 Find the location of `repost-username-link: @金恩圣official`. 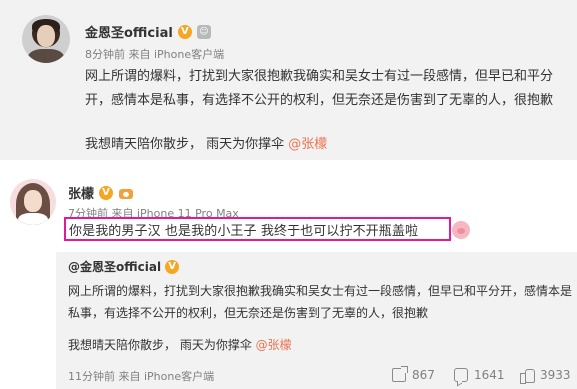

repost-username-link: @金恩圣official is located at coordinates (114, 266).